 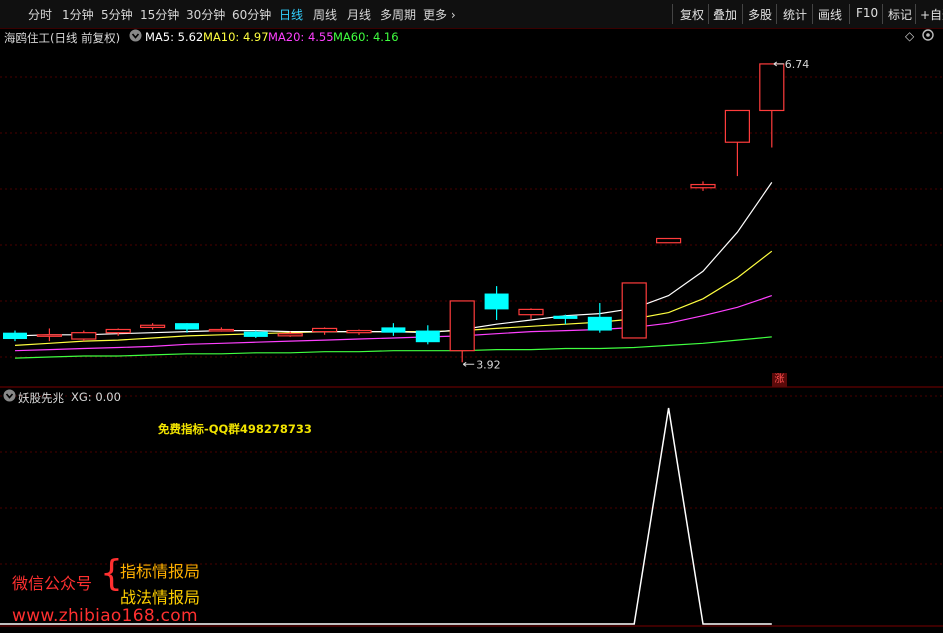 What do you see at coordinates (96, 397) in the screenshot?
I see `indicator-value: XG: 0.00` at bounding box center [96, 397].